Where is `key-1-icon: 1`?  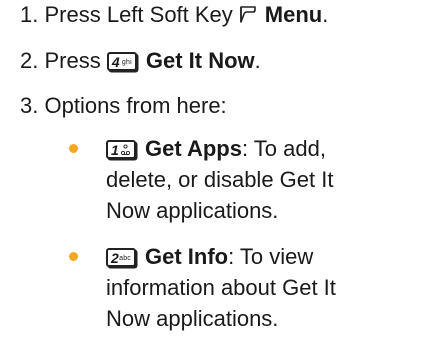 key-1-icon: 1 is located at coordinates (121, 149).